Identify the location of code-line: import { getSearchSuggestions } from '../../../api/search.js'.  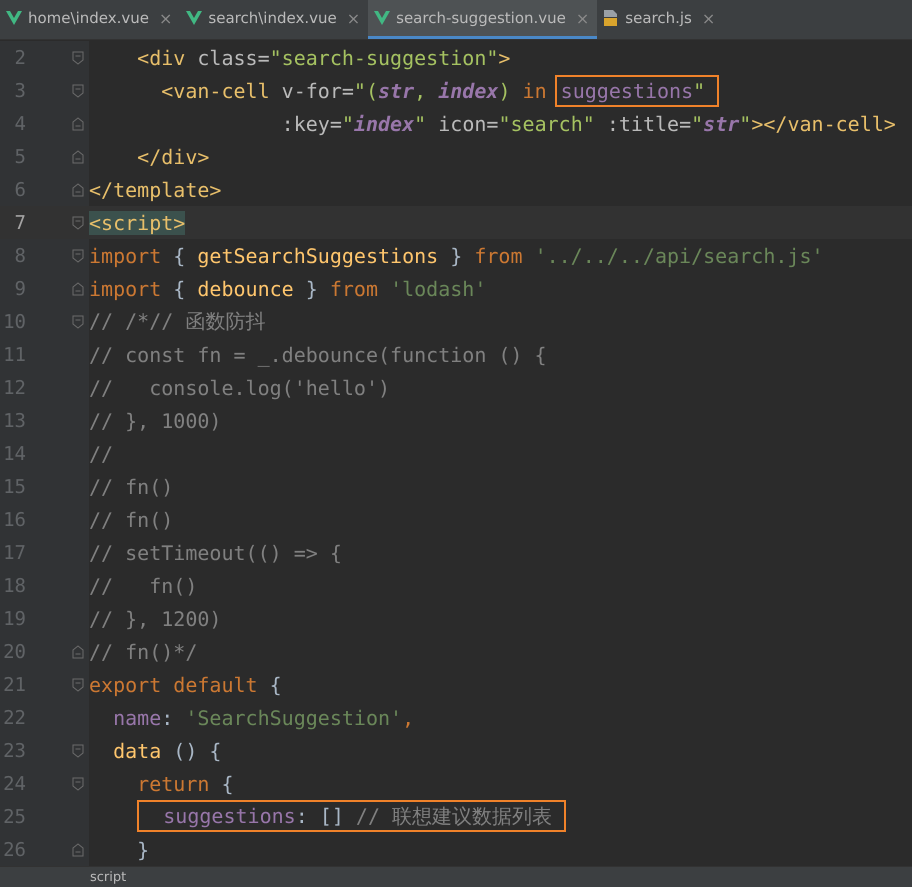
(456, 256).